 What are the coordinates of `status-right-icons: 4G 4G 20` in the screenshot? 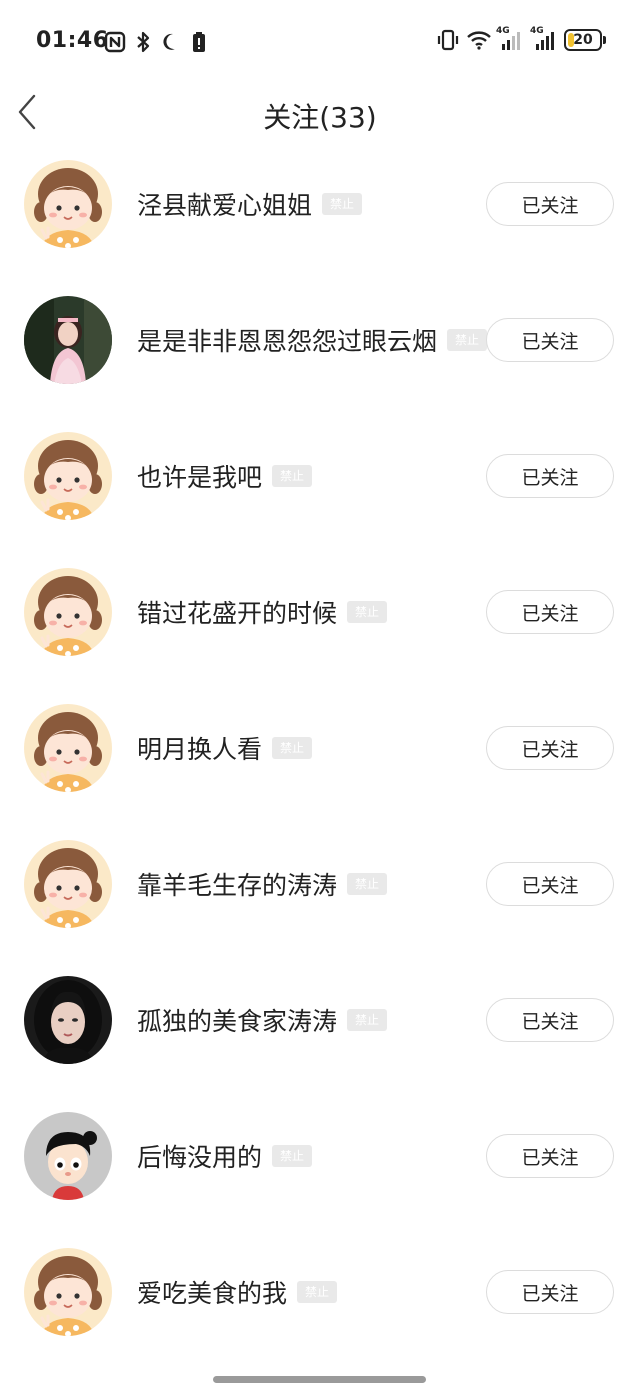 It's located at (521, 39).